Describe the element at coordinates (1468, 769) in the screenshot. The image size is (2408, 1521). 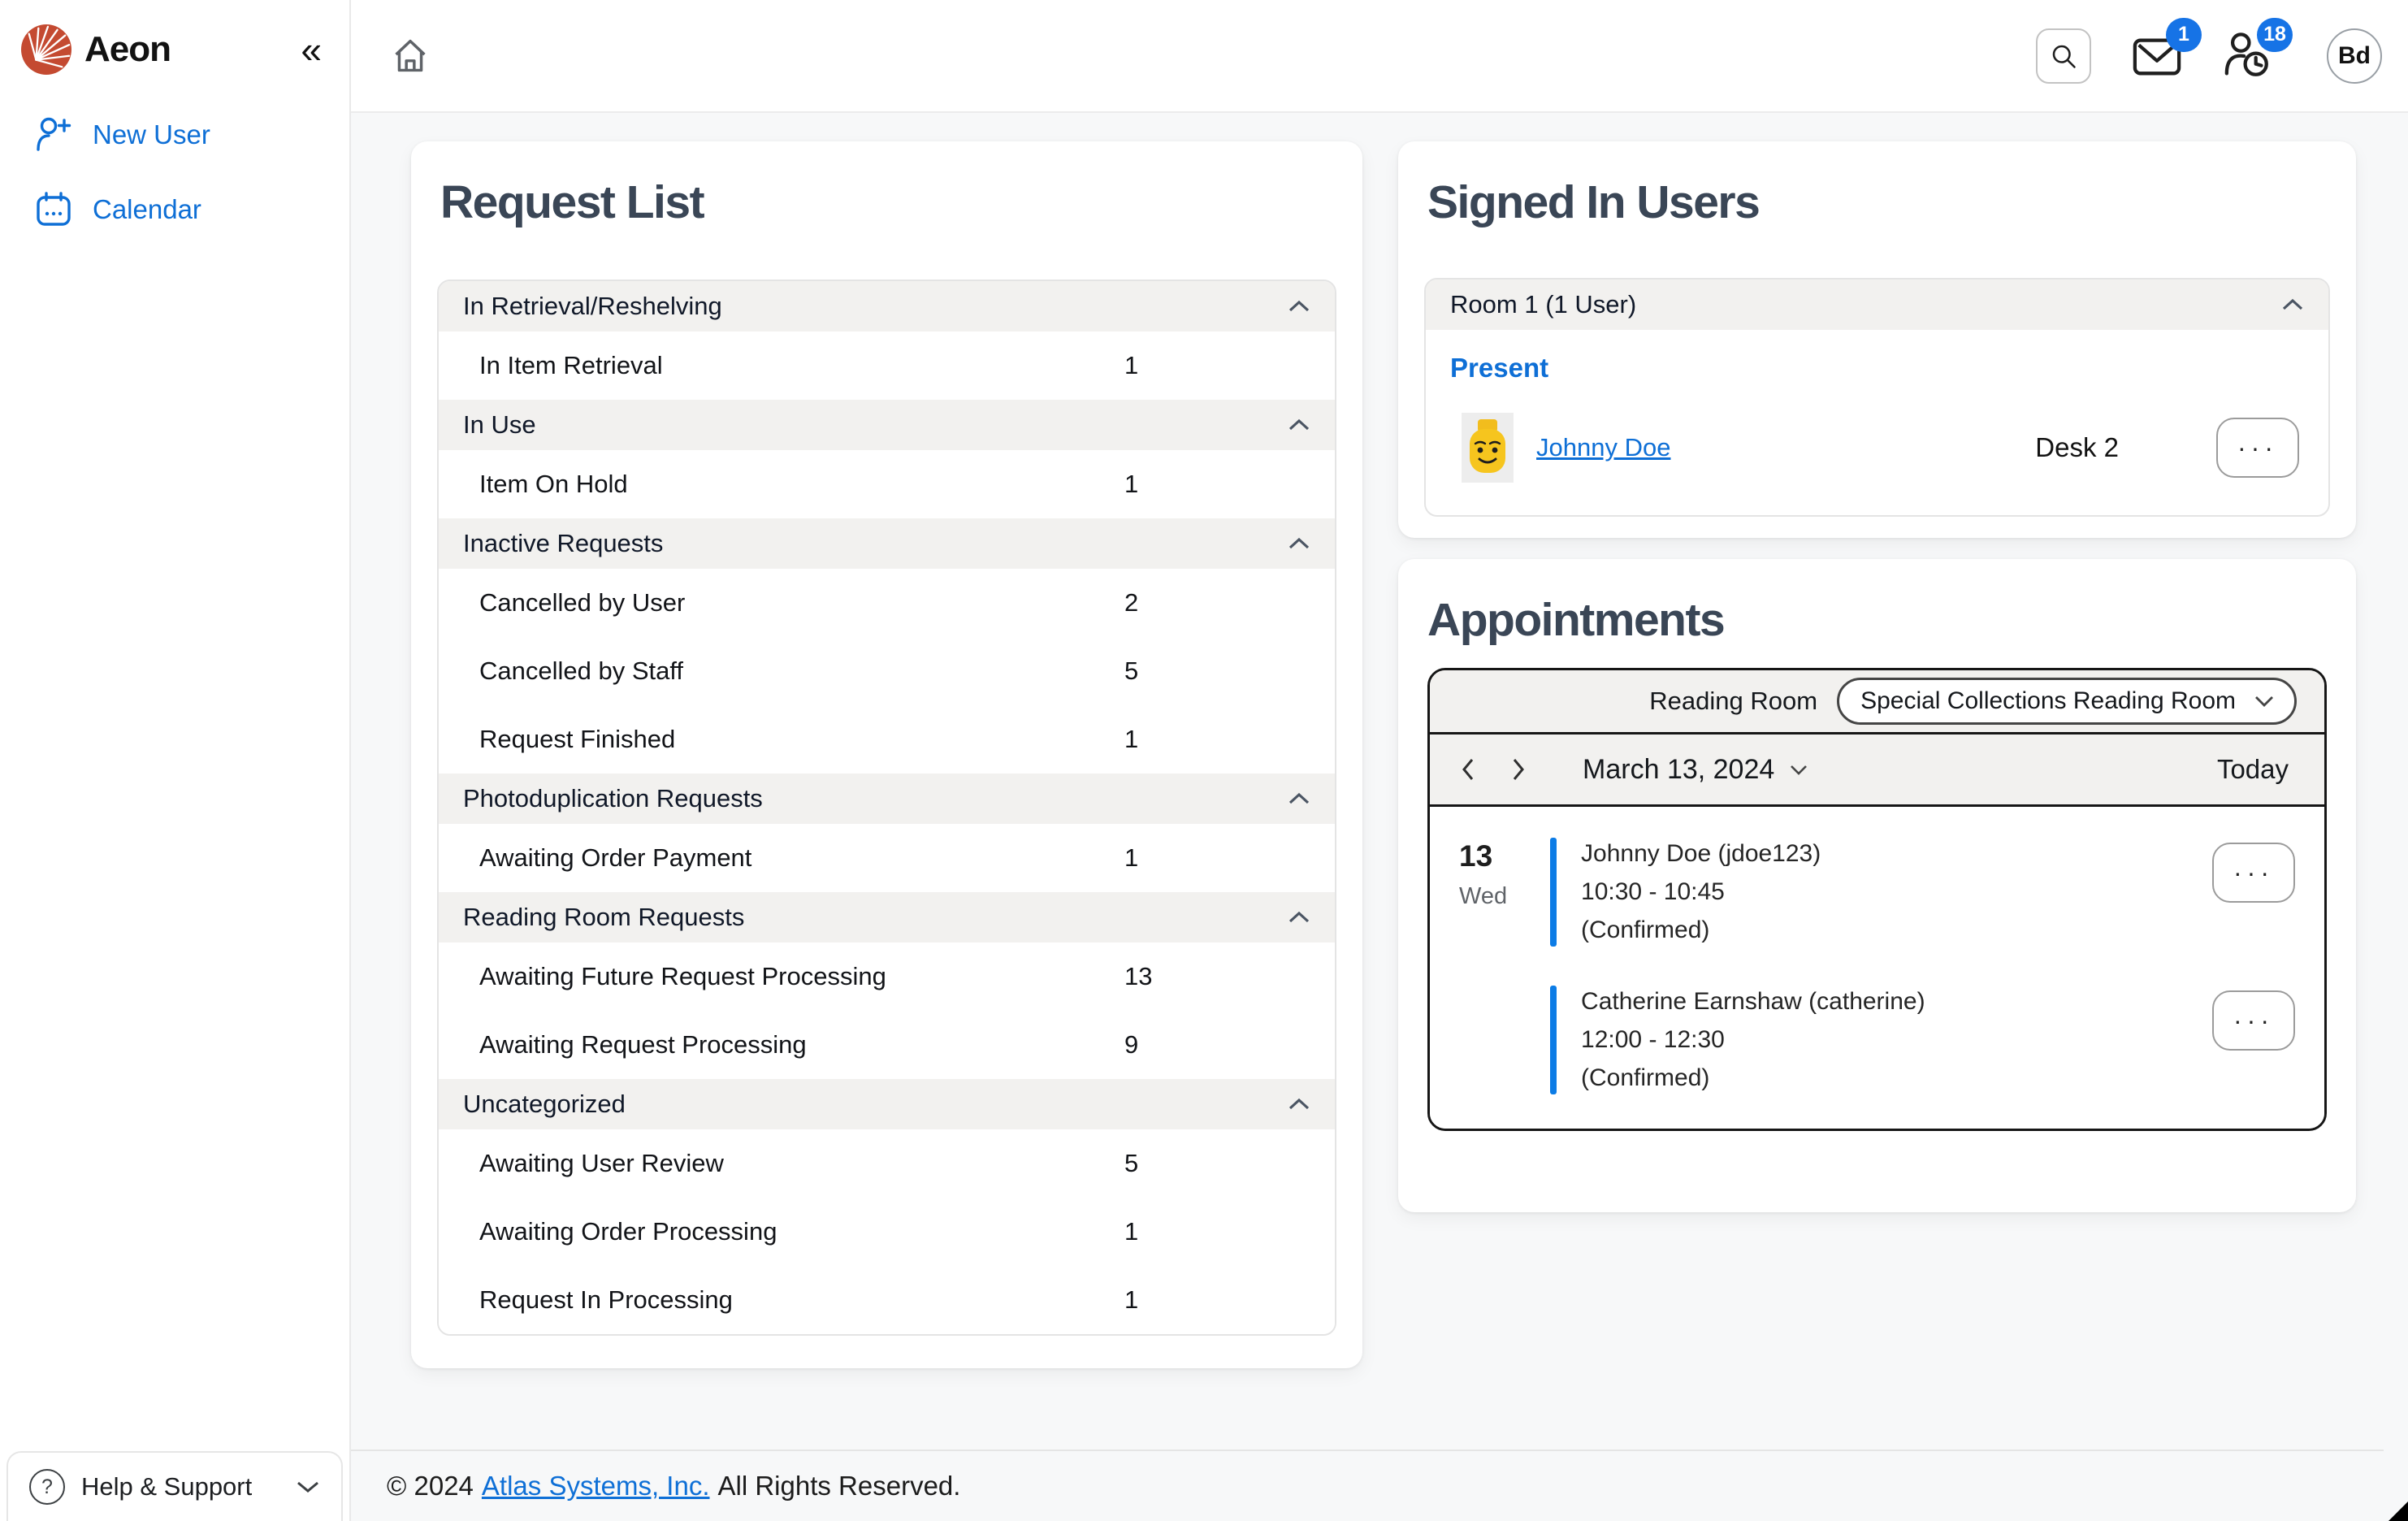
I see `previous-day-button` at that location.